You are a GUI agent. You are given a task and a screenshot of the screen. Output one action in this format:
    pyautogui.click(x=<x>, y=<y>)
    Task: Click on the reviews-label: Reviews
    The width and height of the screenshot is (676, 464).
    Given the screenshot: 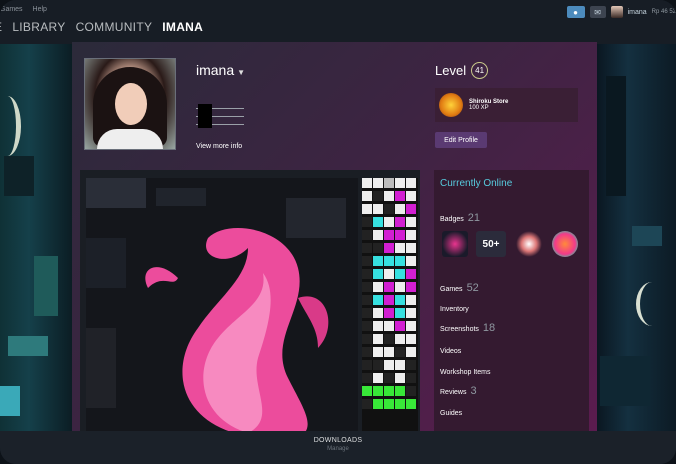 What is the action you would take?
    pyautogui.click(x=453, y=392)
    